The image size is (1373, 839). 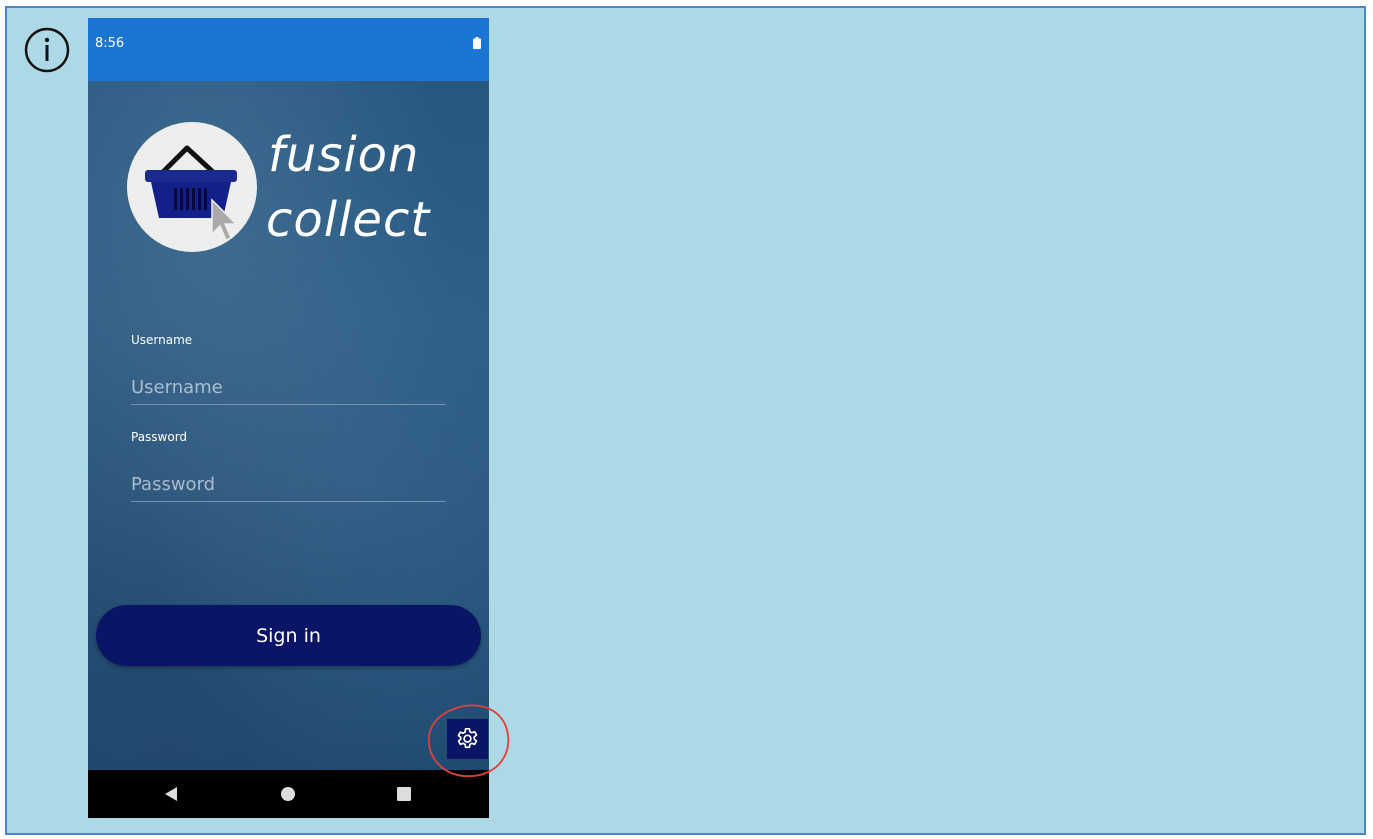 I want to click on triangle-back-icon, so click(x=172, y=794).